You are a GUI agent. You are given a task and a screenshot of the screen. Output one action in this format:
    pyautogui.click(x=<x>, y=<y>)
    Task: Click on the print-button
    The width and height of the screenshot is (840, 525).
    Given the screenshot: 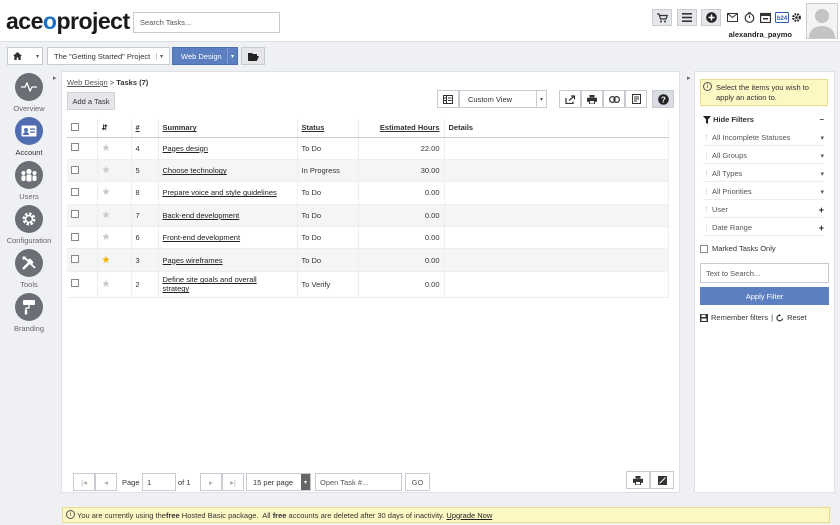 What is the action you would take?
    pyautogui.click(x=592, y=99)
    